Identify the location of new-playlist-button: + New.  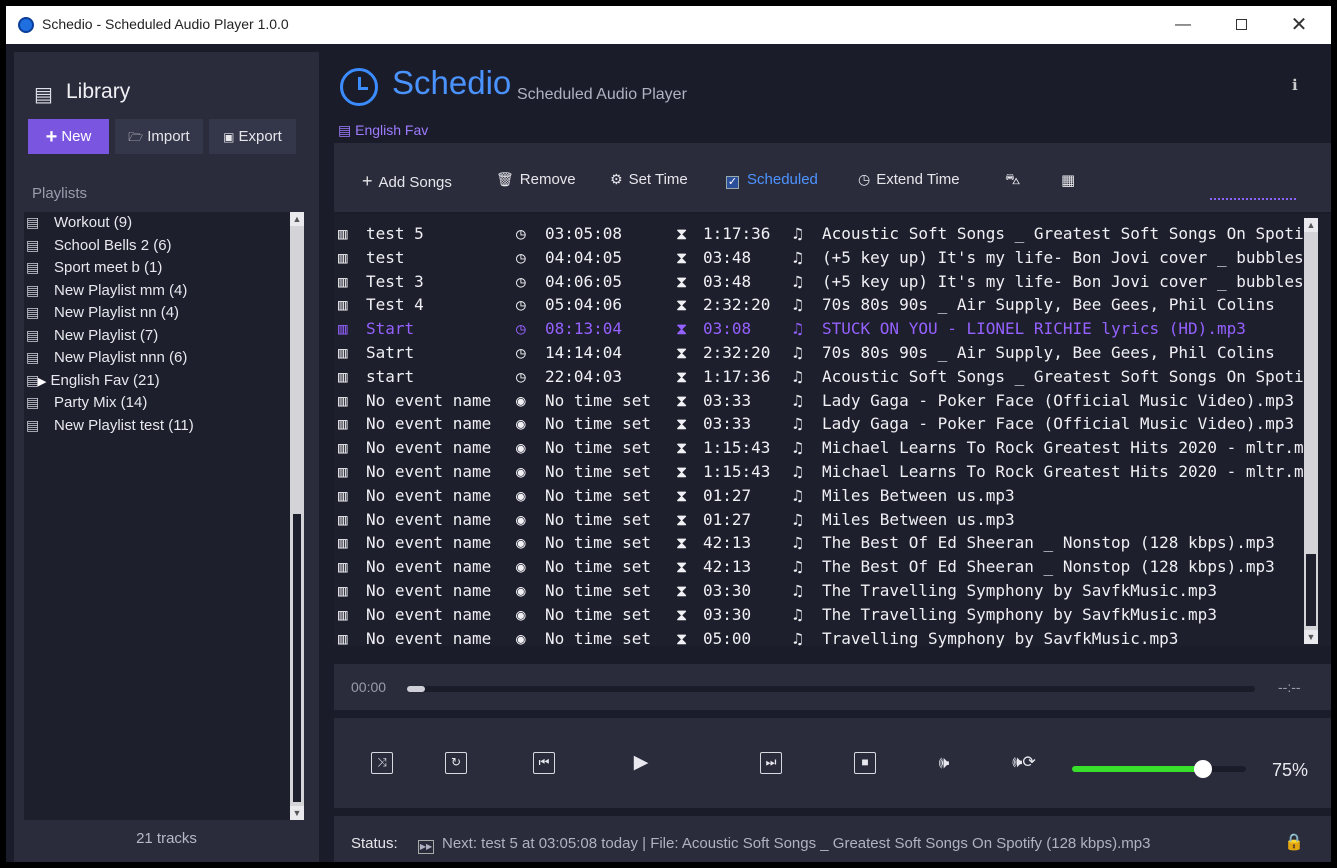
(68, 136).